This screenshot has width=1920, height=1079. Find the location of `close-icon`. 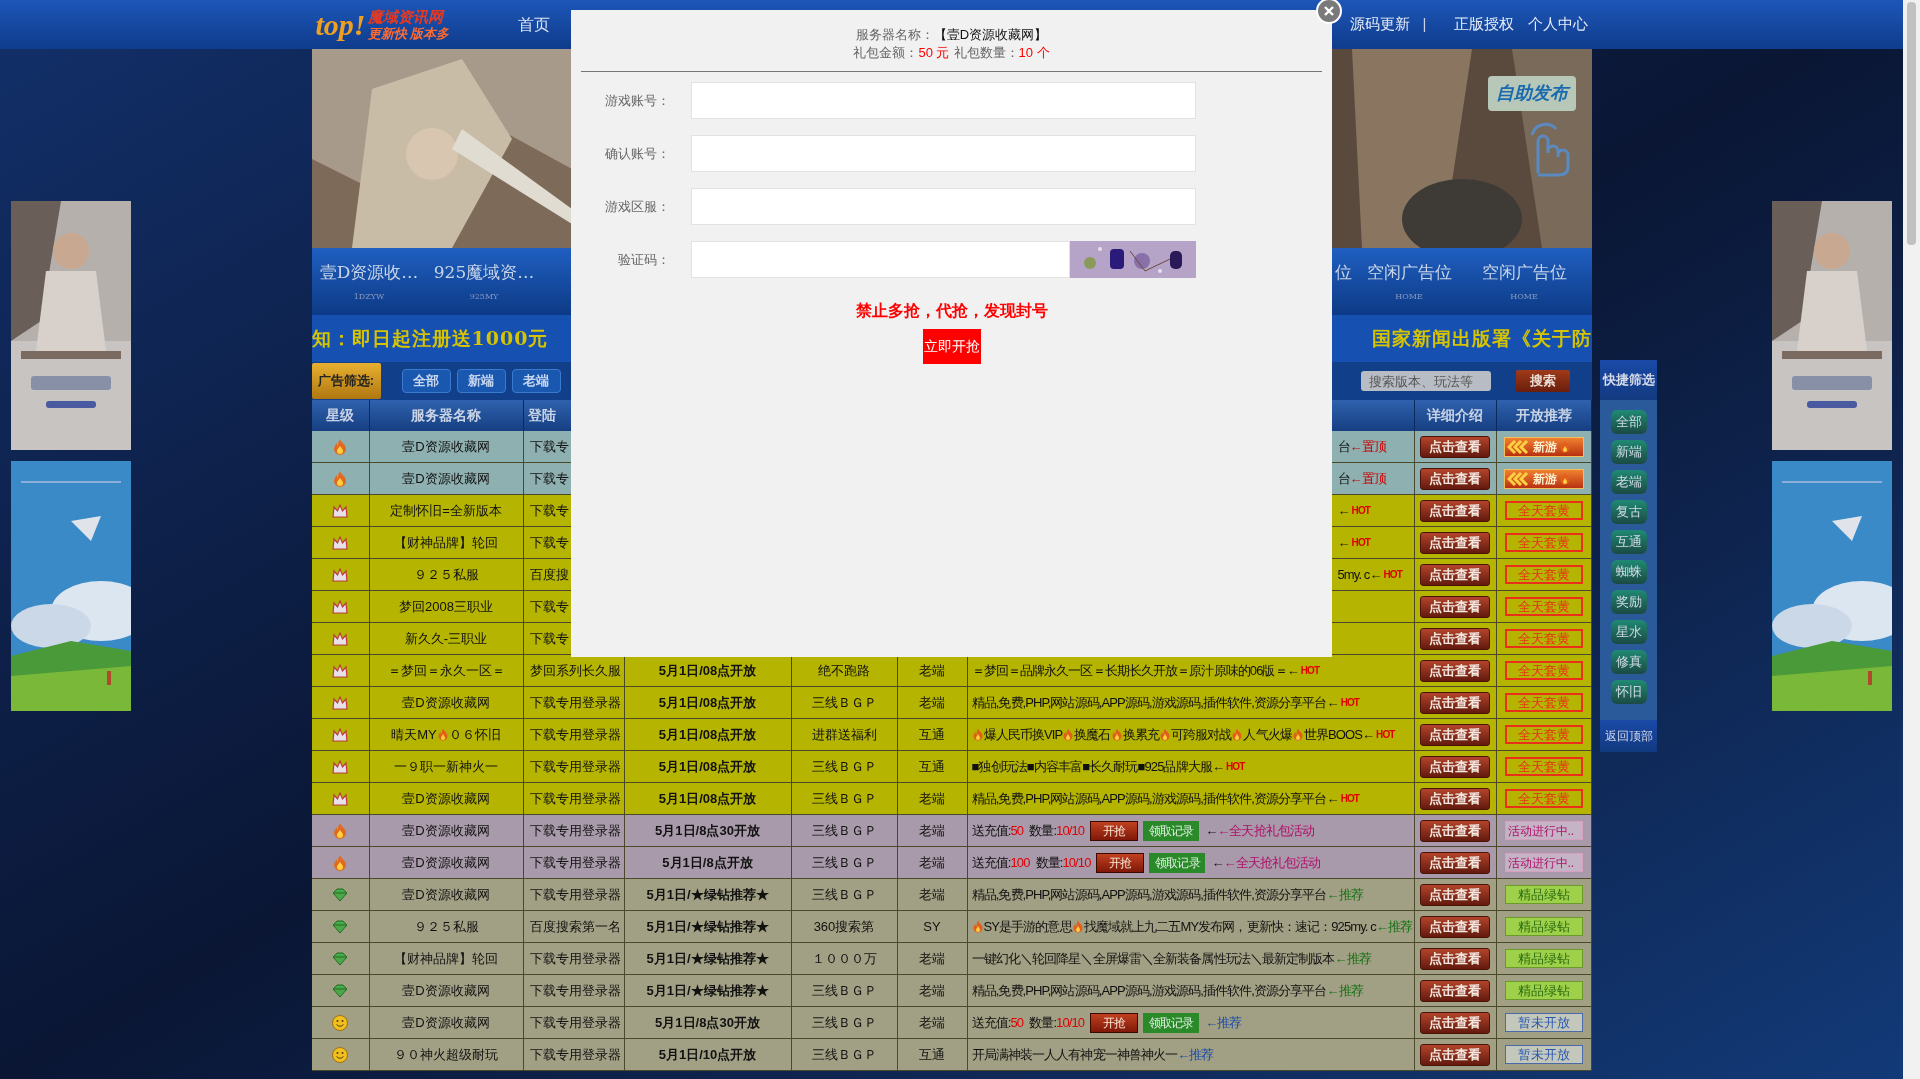

close-icon is located at coordinates (1329, 11).